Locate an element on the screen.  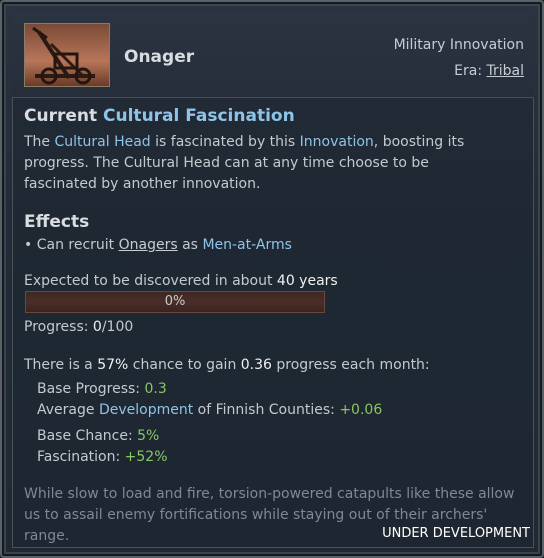
avg-dev-text-1: Average is located at coordinates (68, 410).